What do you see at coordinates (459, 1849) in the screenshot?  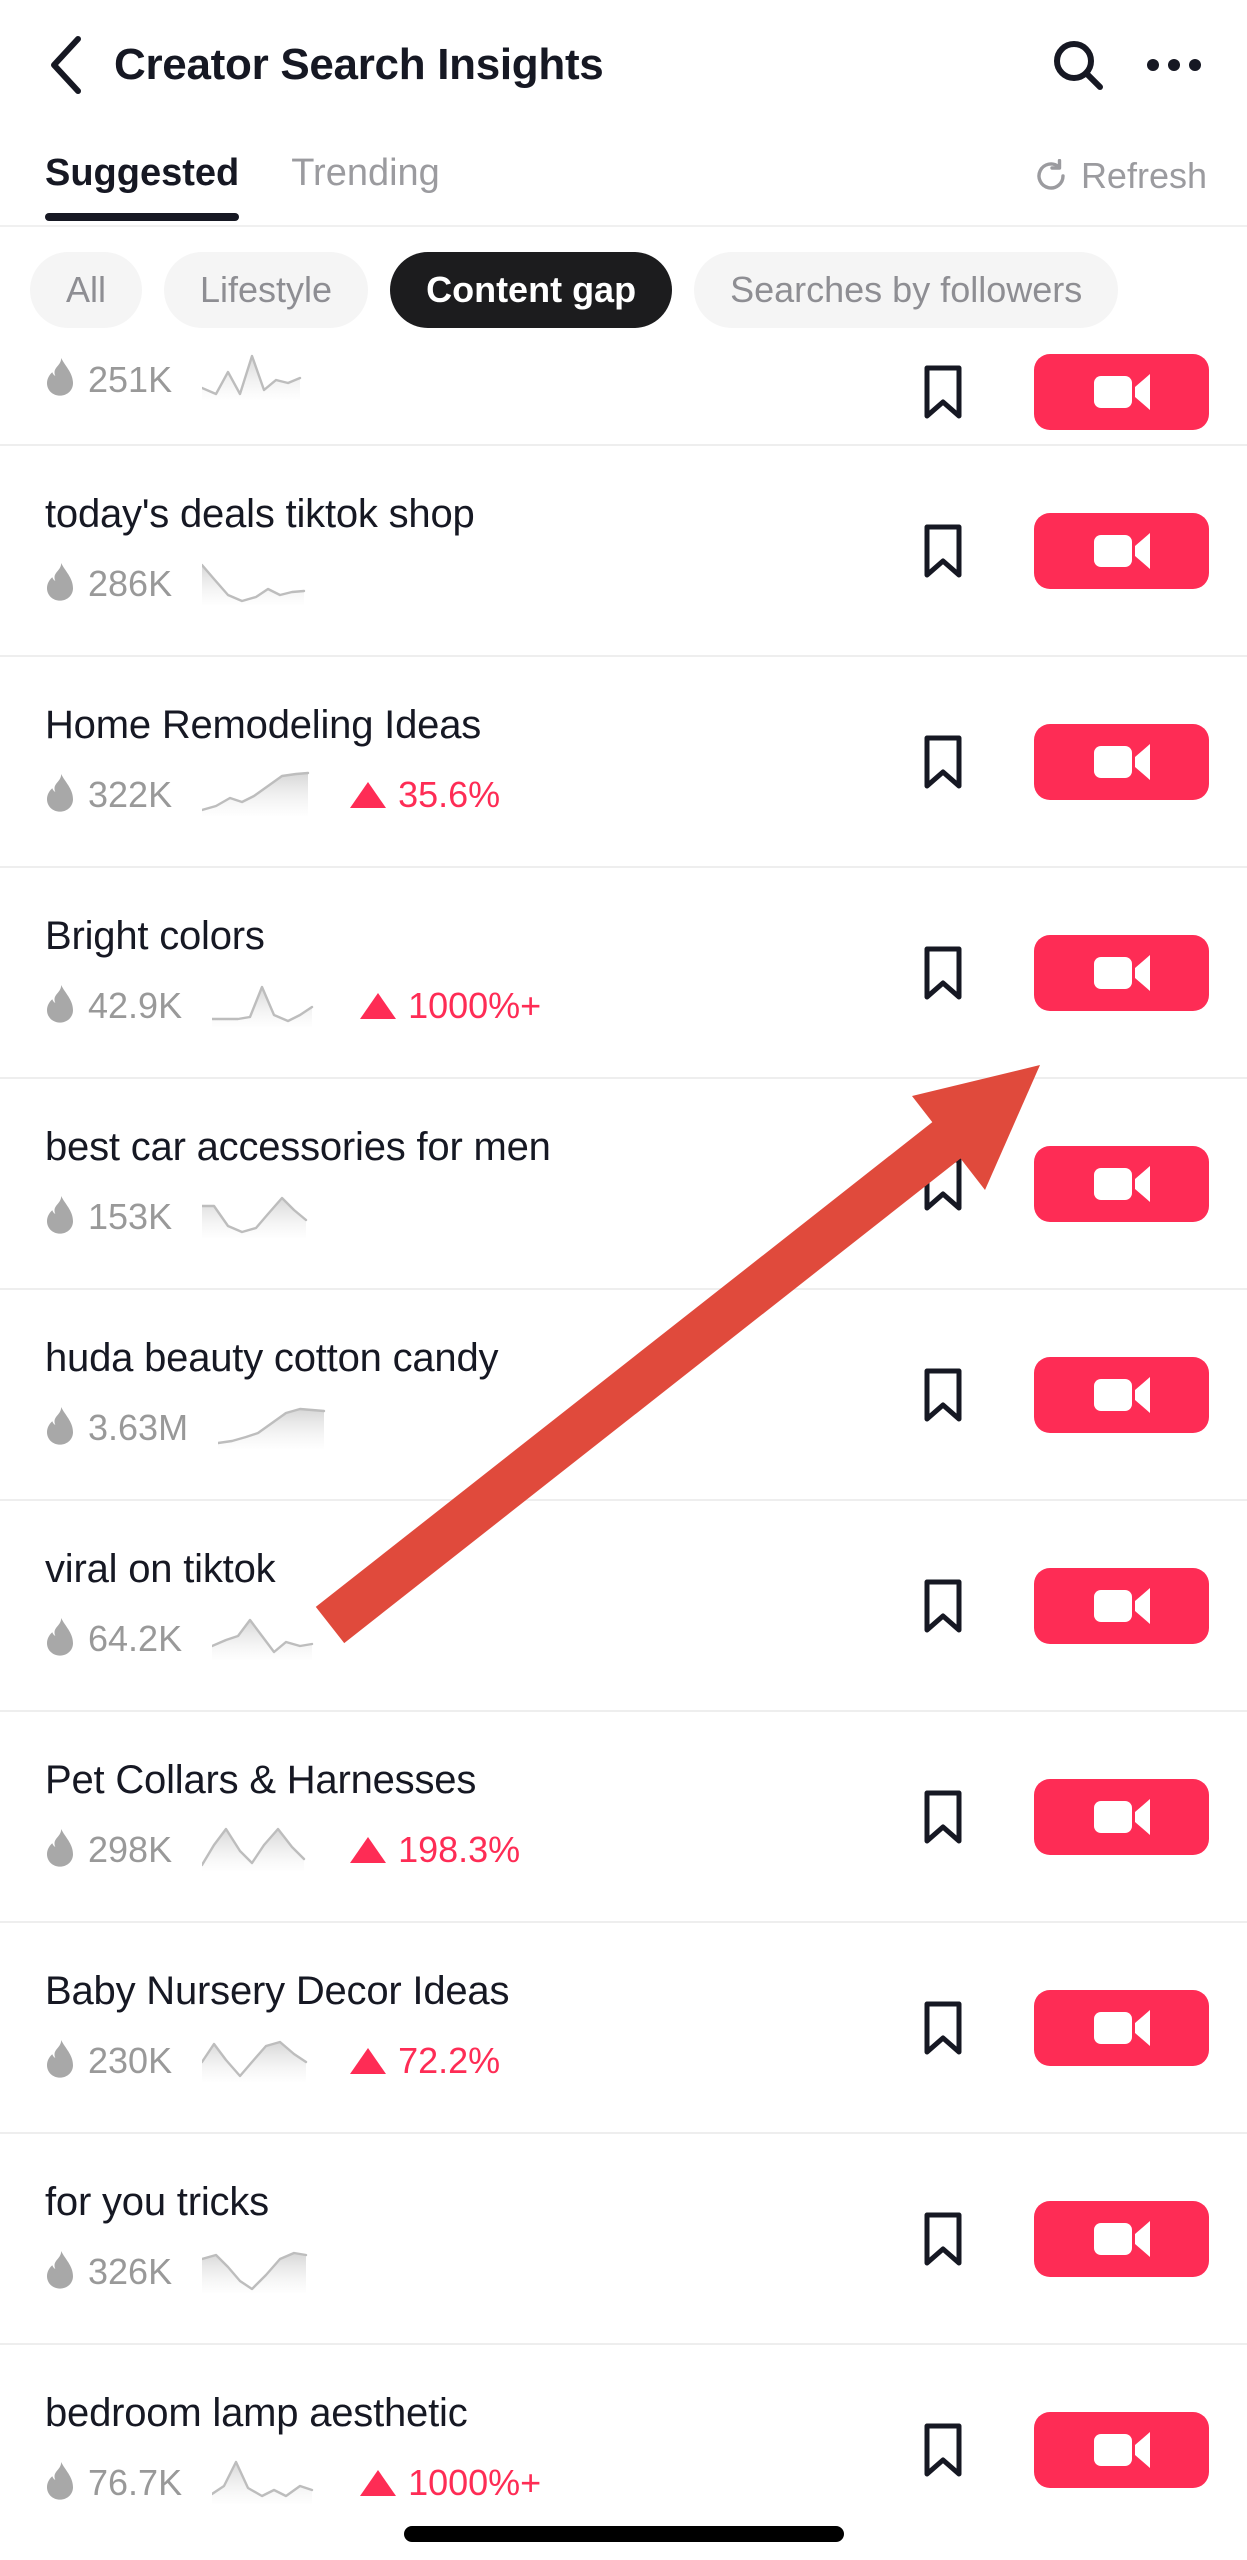 I see `trend-value: 198.3%` at bounding box center [459, 1849].